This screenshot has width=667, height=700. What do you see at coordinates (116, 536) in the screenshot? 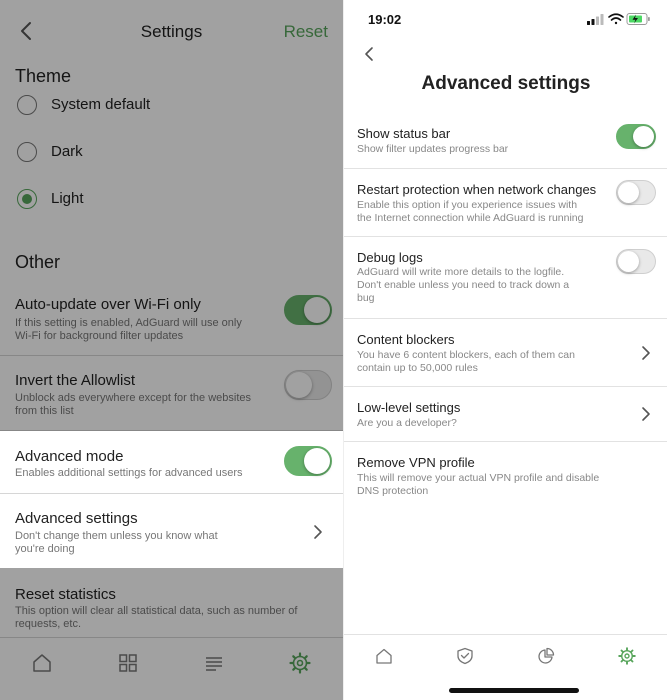
I see `row-subtitle: Don't change them unless you know what` at bounding box center [116, 536].